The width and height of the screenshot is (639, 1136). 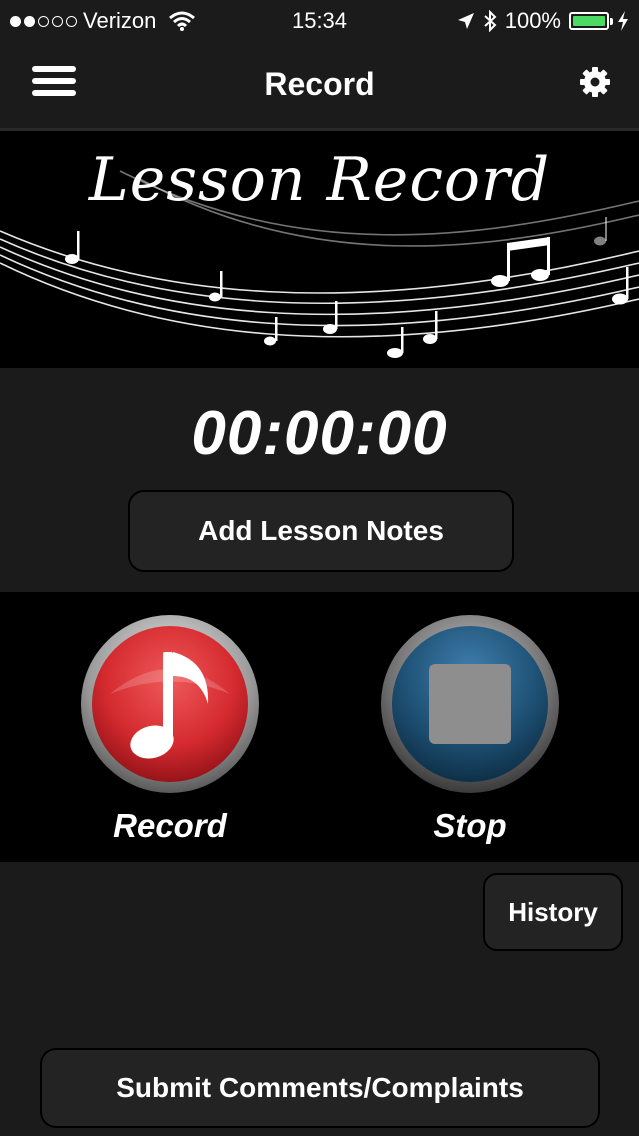 What do you see at coordinates (465, 21) in the screenshot?
I see `location-arrow-icon` at bounding box center [465, 21].